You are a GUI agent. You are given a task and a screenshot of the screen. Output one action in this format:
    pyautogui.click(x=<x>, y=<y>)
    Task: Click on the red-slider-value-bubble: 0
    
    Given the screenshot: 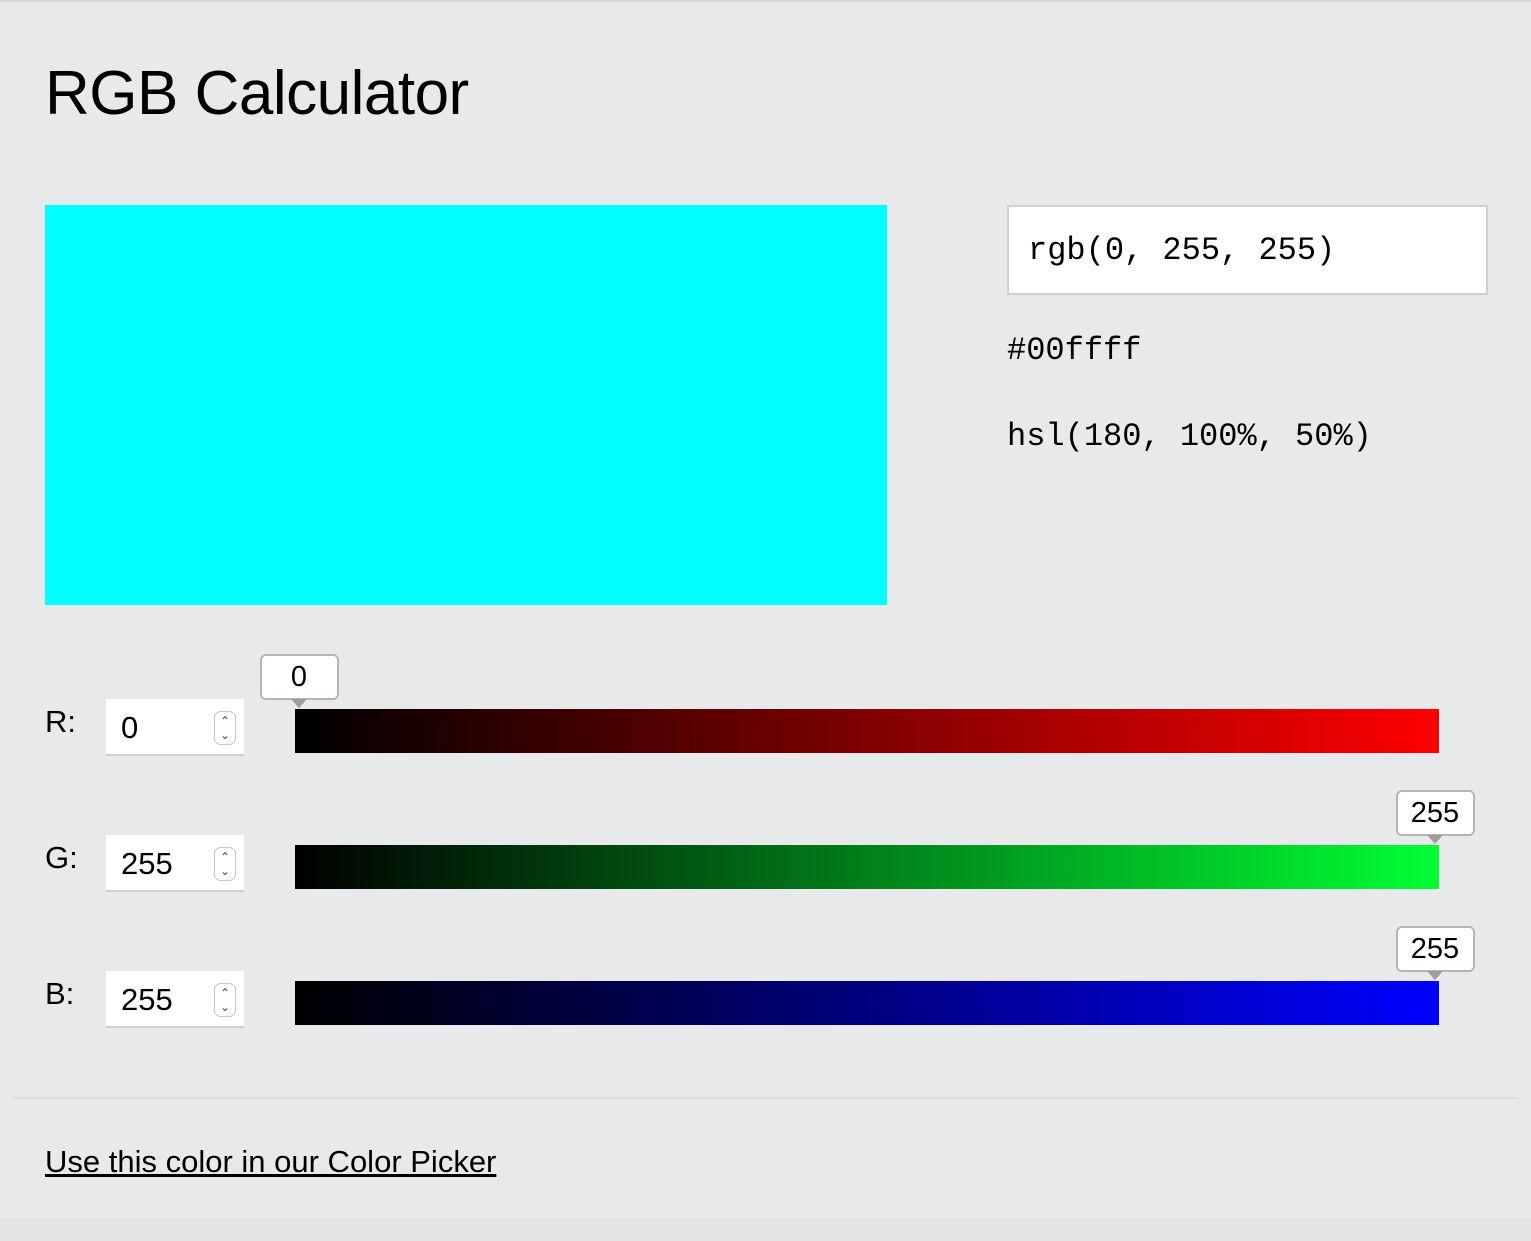 What is the action you would take?
    pyautogui.click(x=299, y=677)
    